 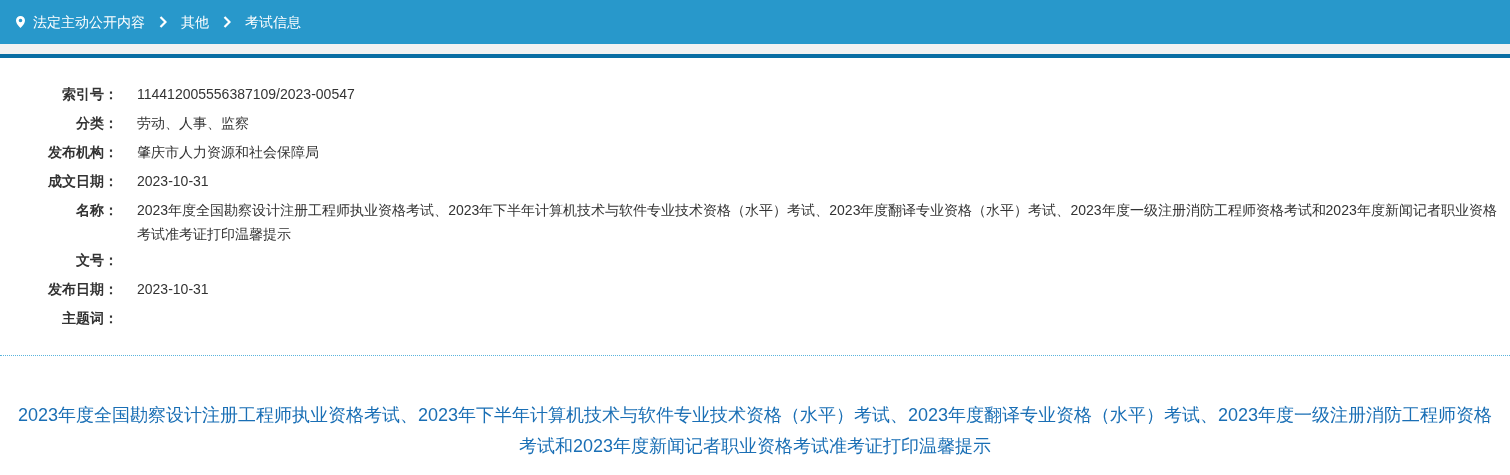 What do you see at coordinates (228, 152) in the screenshot?
I see `field-value: 肇庆市人力资源和社会保障局` at bounding box center [228, 152].